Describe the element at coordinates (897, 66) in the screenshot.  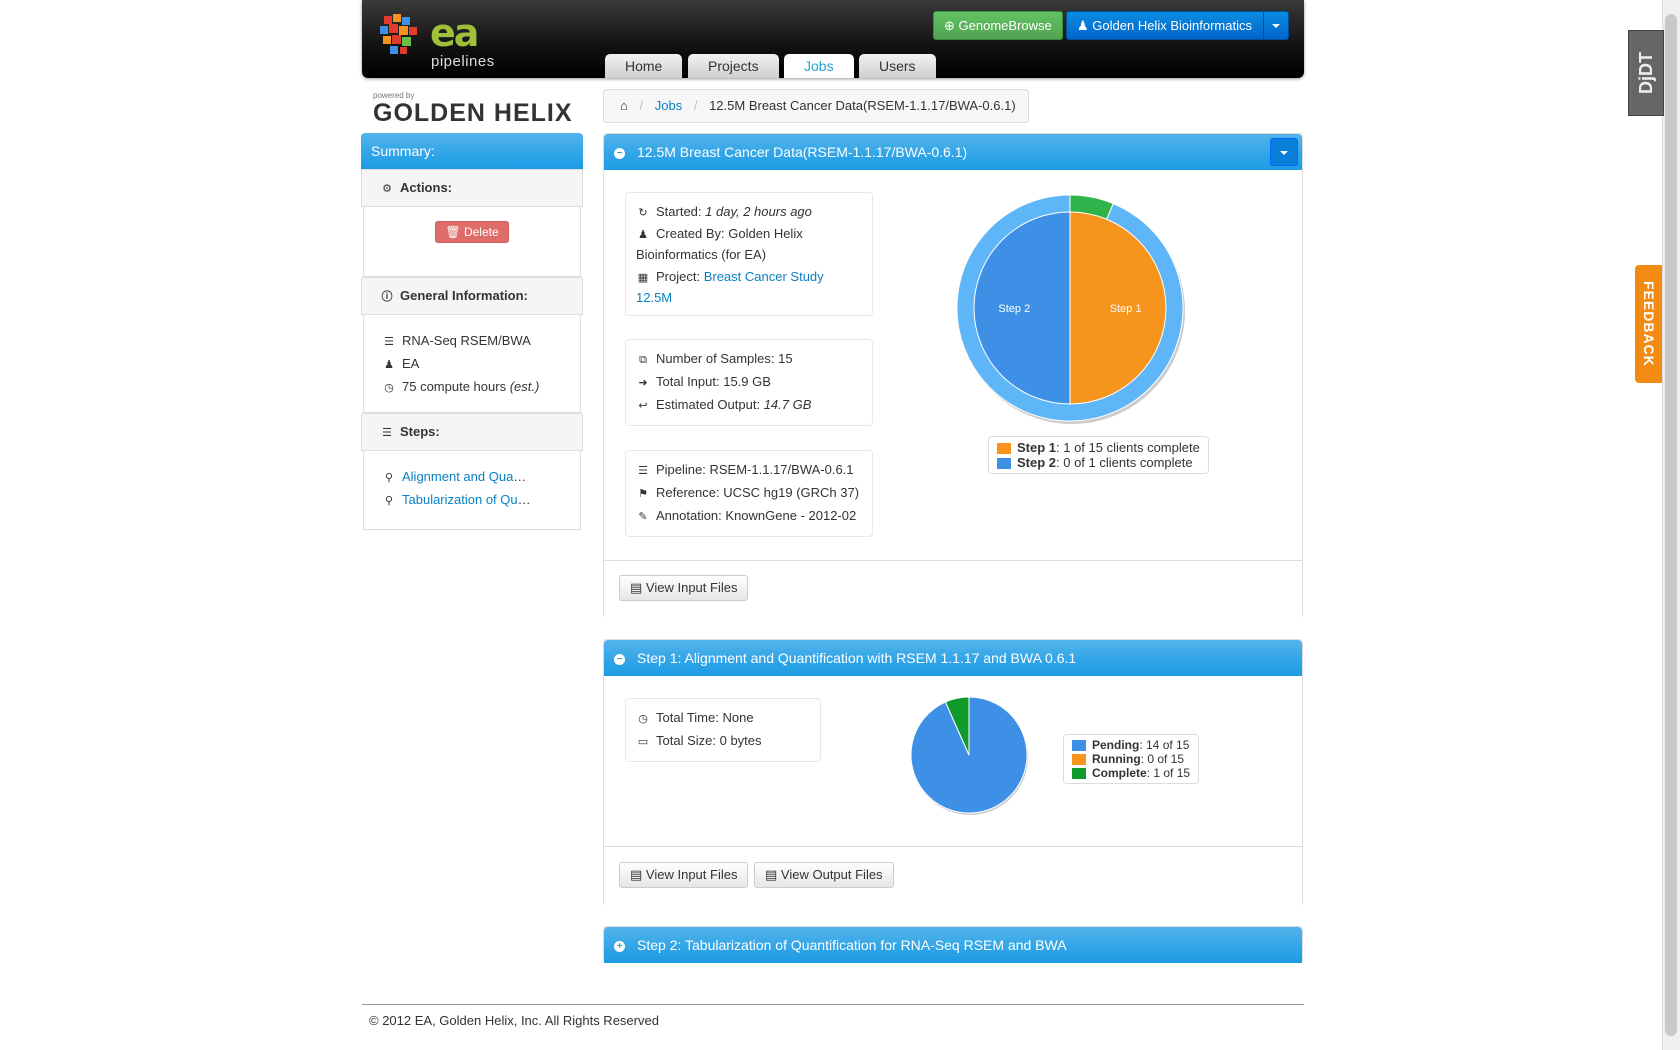
I see `nav-tab-users: Users` at that location.